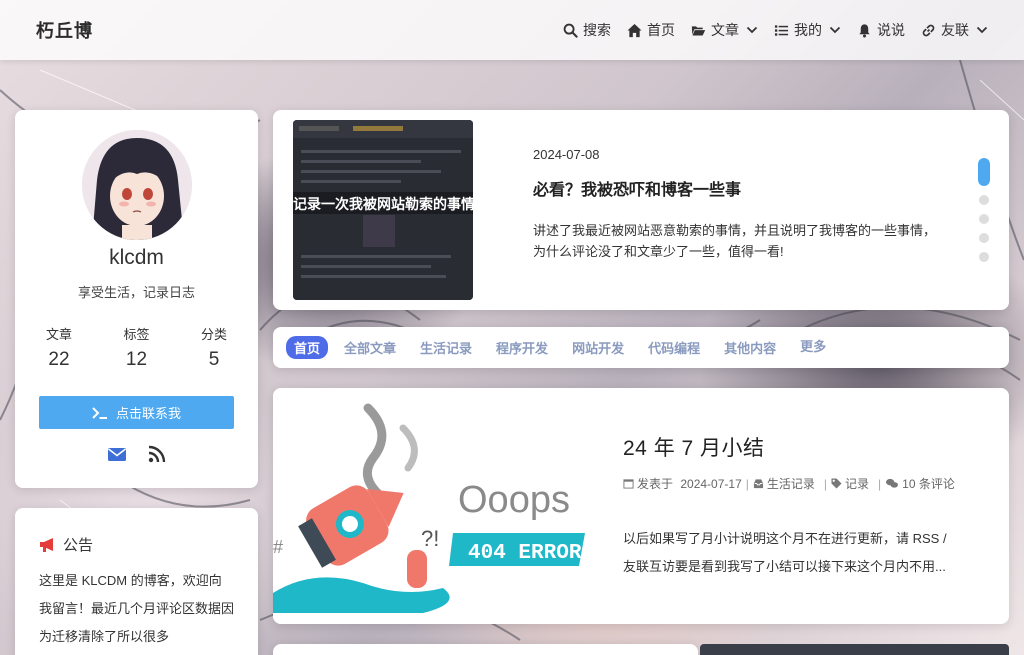 This screenshot has height=655, width=1024. I want to click on nav-talk-label: 说说, so click(891, 30).